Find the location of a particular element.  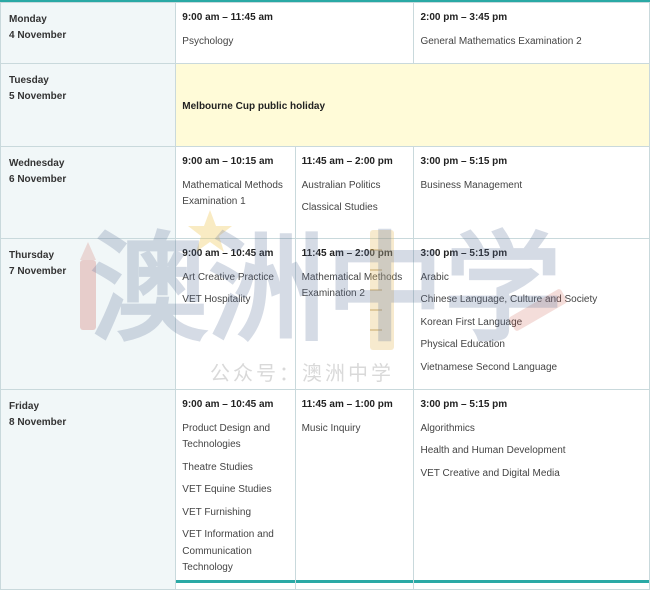

exam-subject: Business Management is located at coordinates (471, 185).